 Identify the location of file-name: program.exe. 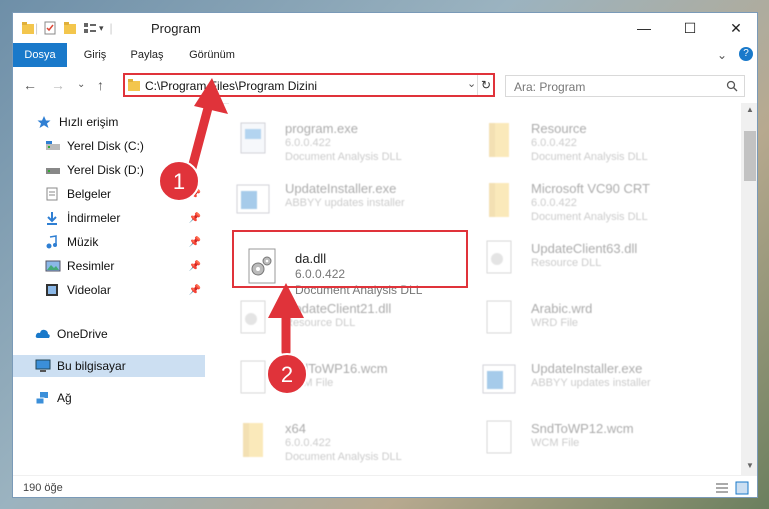
(321, 128).